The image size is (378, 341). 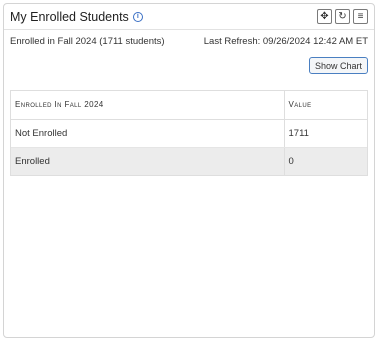 I want to click on refresh-button: ↻, so click(x=342, y=16).